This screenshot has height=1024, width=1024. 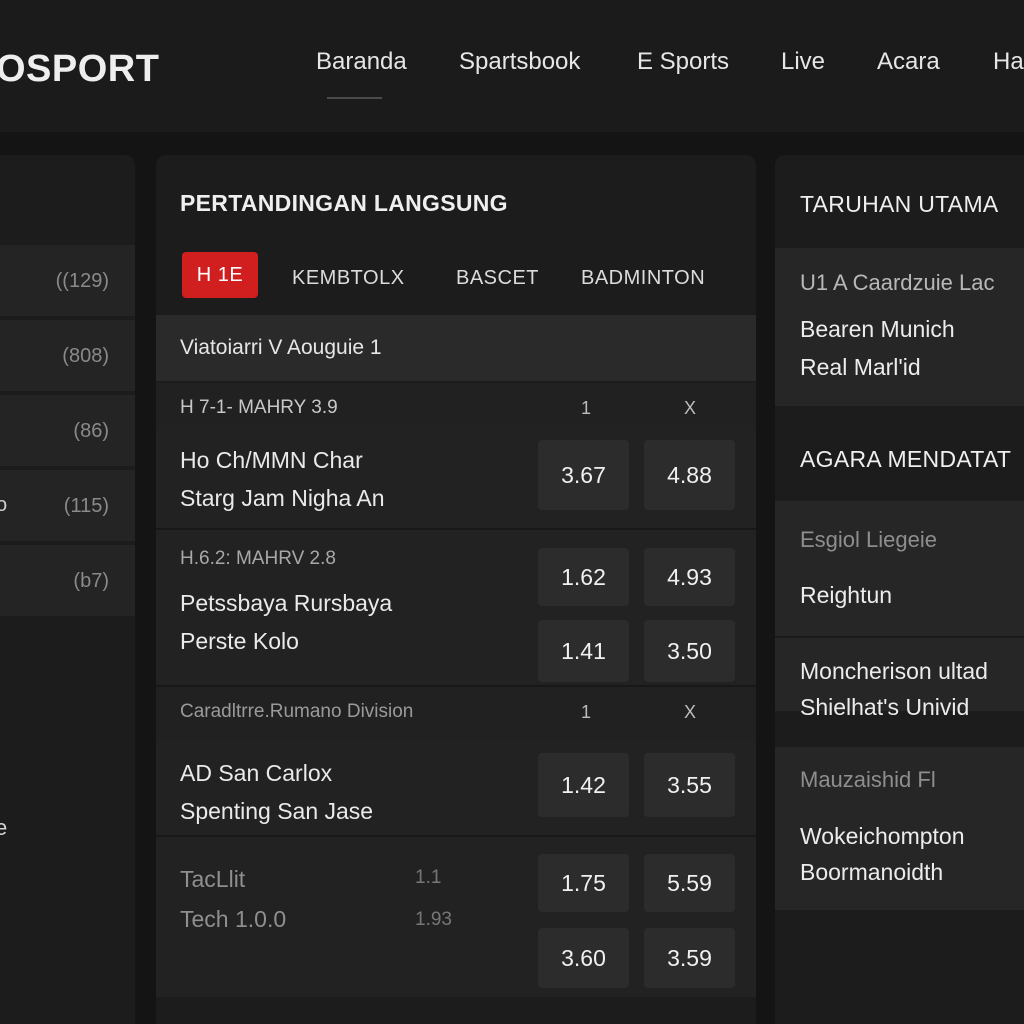 I want to click on away-team: Boormanoidth, so click(x=872, y=872).